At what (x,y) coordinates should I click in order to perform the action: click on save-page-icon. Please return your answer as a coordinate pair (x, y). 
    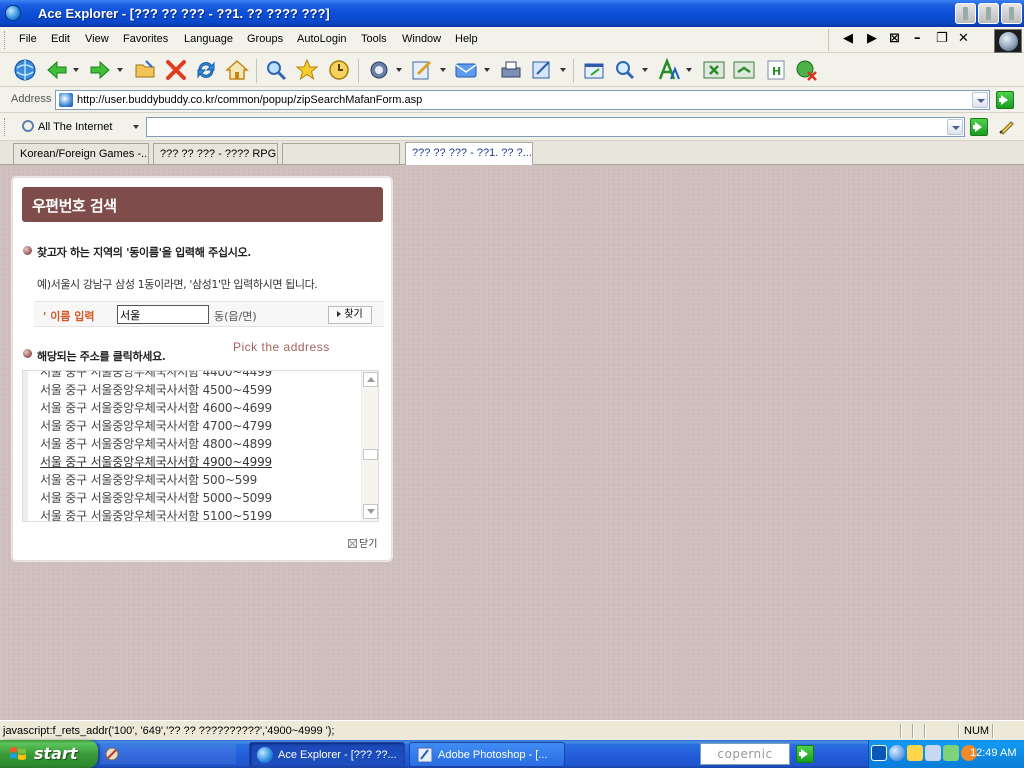
    Looking at the image, I should click on (744, 70).